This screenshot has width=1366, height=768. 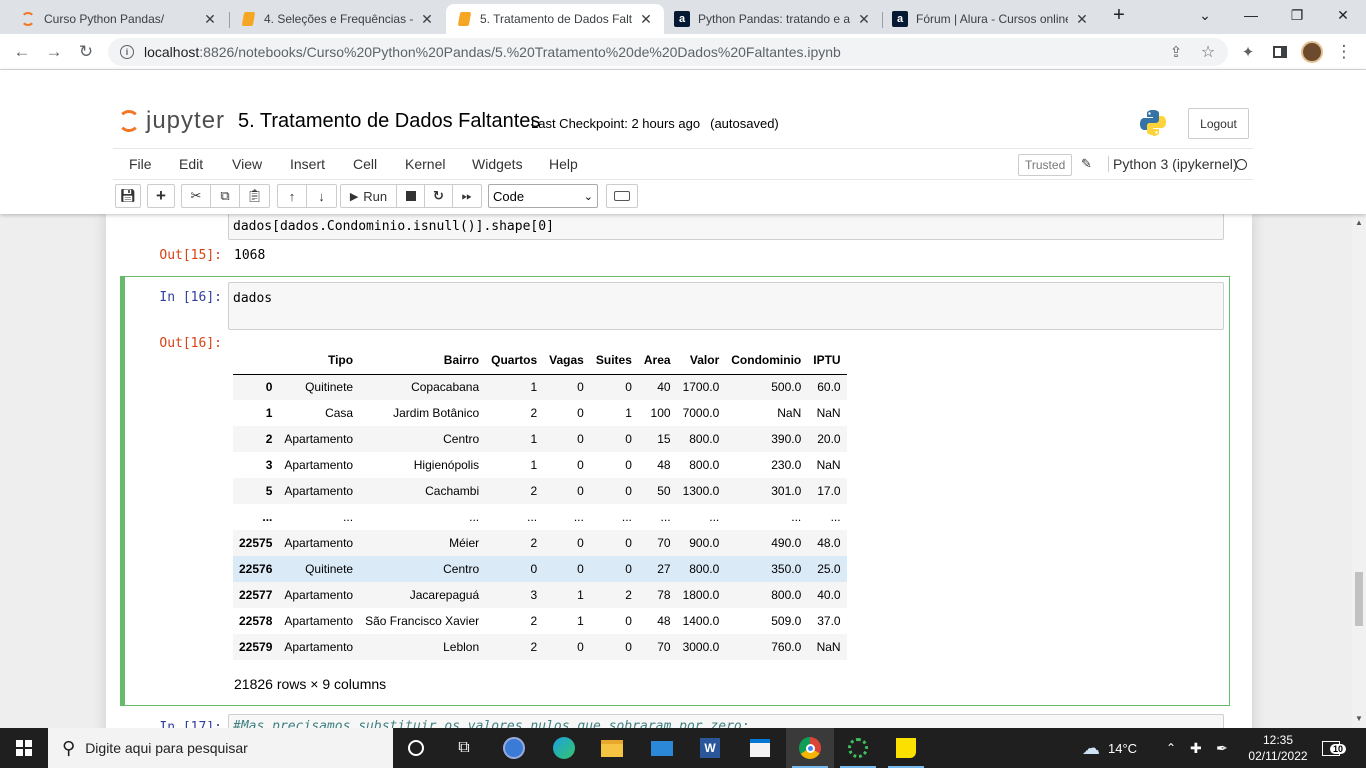 I want to click on browser-tab-3: a Python Pandas: tratando e an ✕, so click(x=773, y=19).